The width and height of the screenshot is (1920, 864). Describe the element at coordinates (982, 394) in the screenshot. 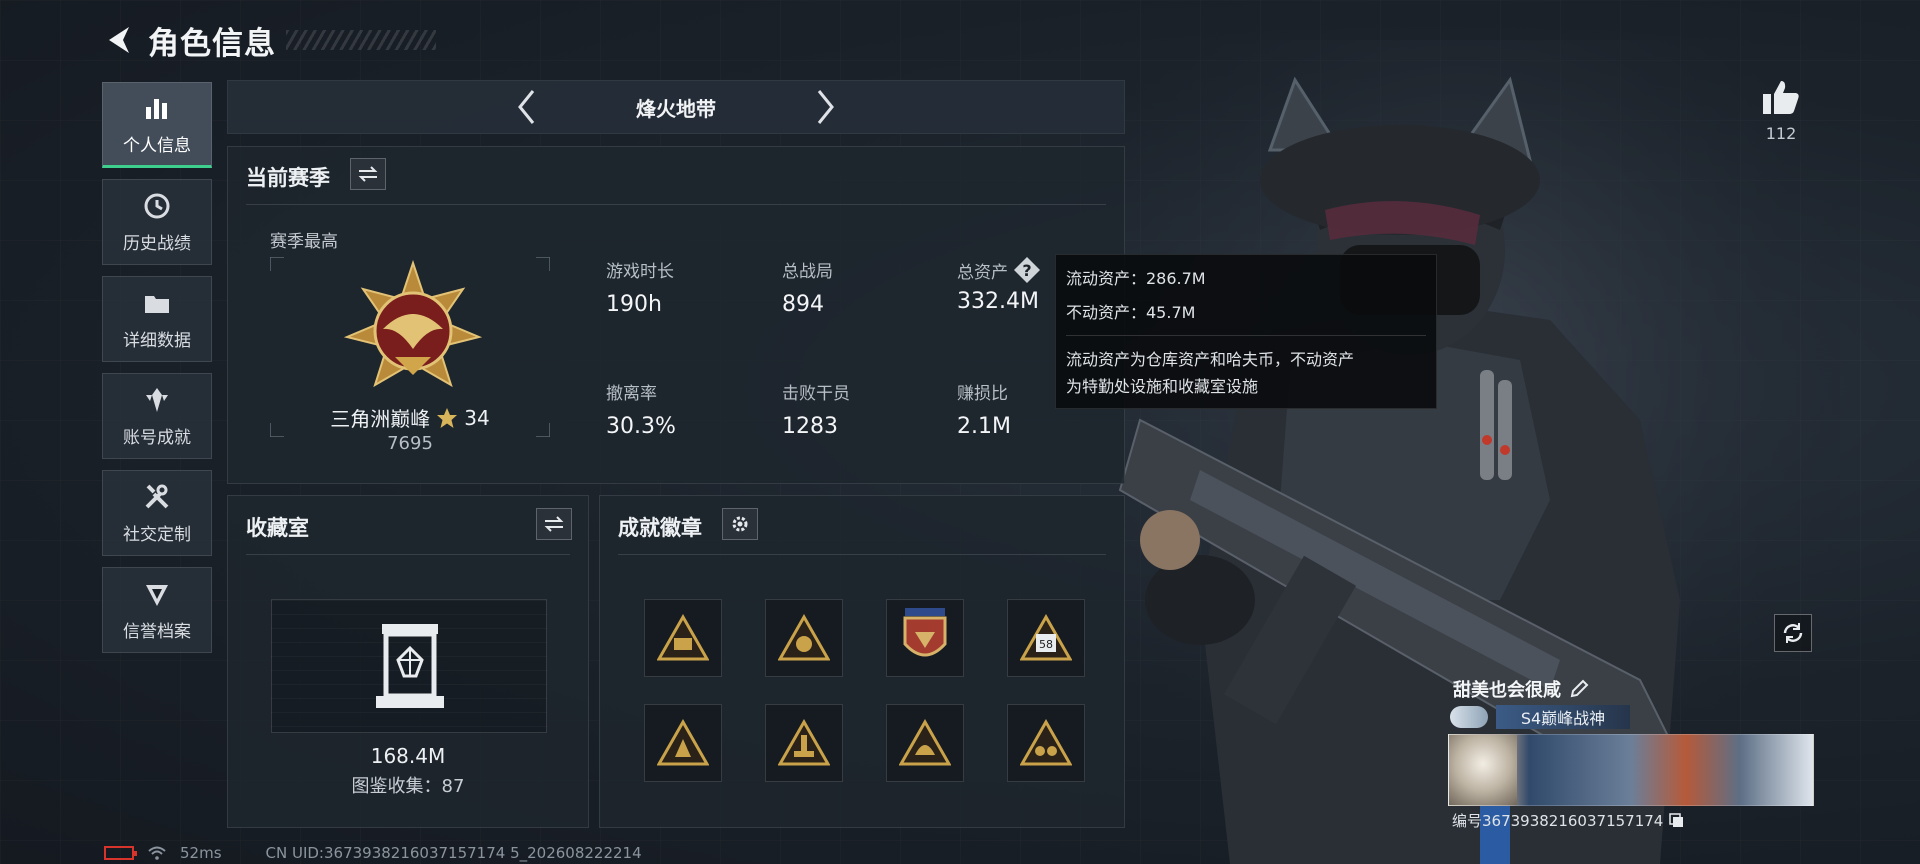

I see `stat-label: 赚损比` at that location.